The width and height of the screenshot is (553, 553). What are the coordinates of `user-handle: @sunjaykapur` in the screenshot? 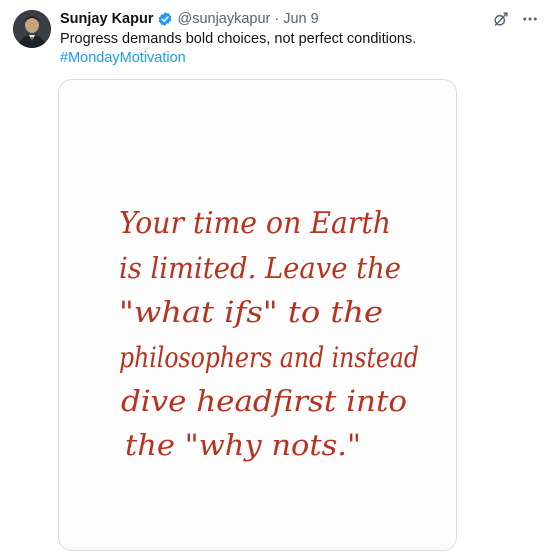 It's located at (223, 19).